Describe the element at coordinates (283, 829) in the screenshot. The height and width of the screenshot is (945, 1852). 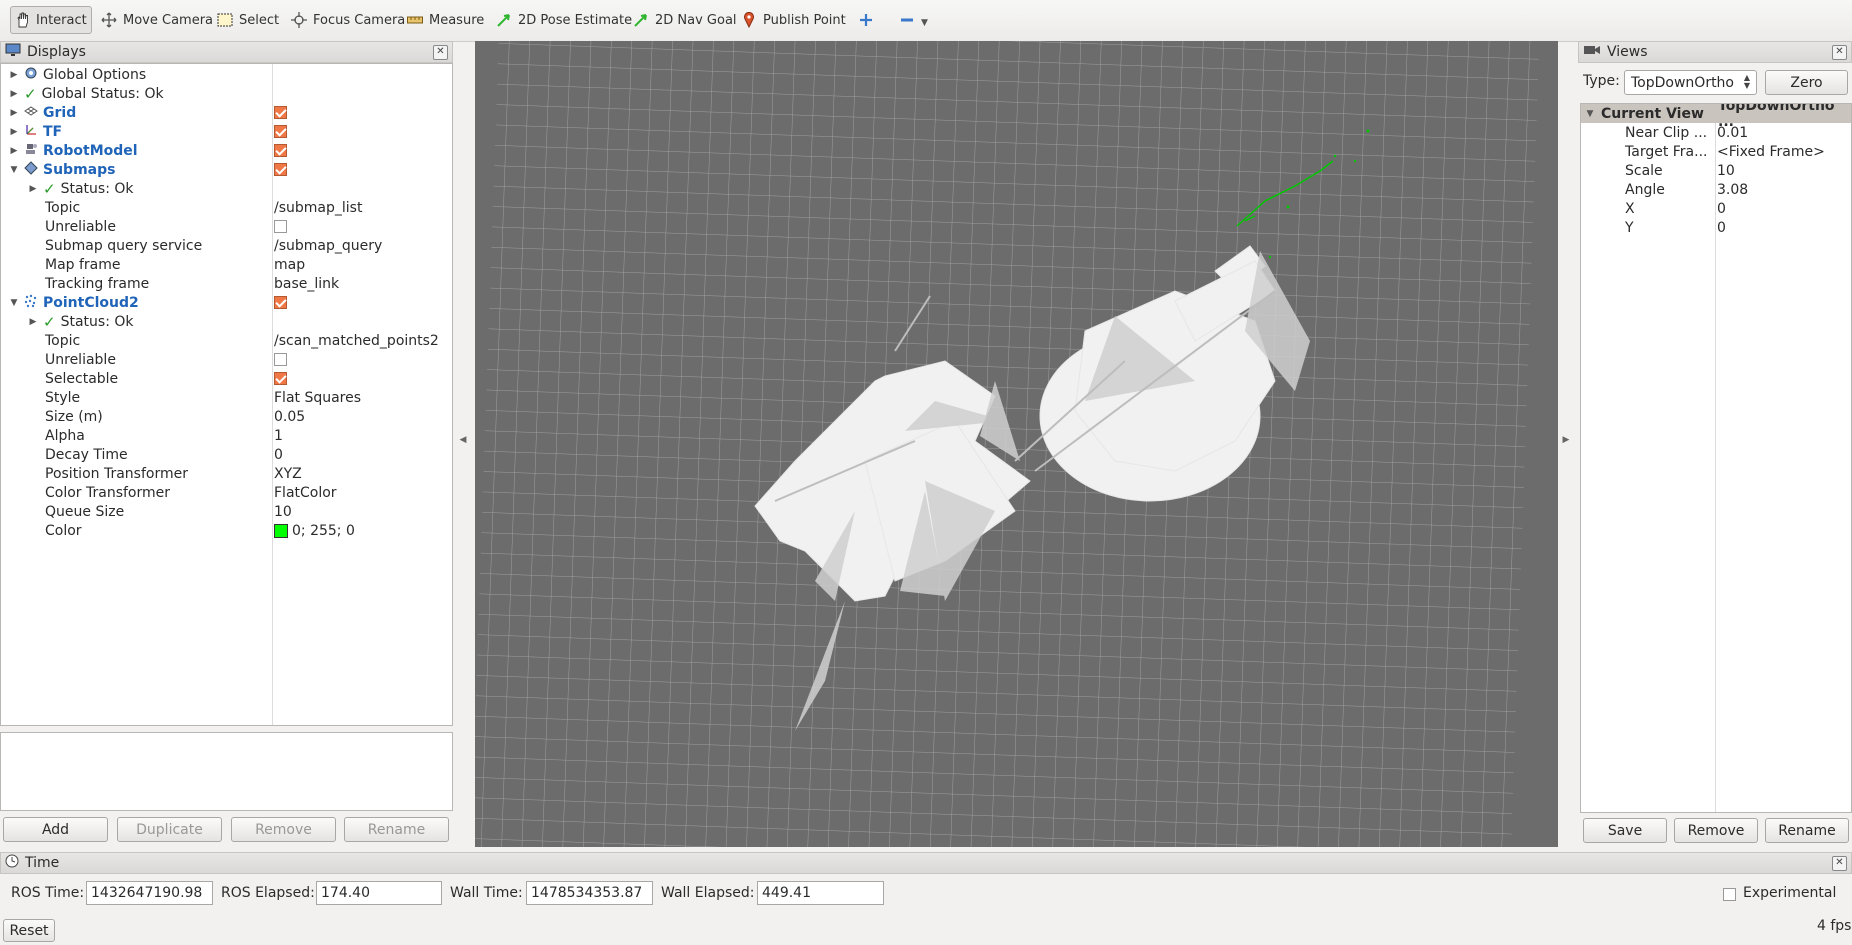
I see `remove-display-button: Remove` at that location.